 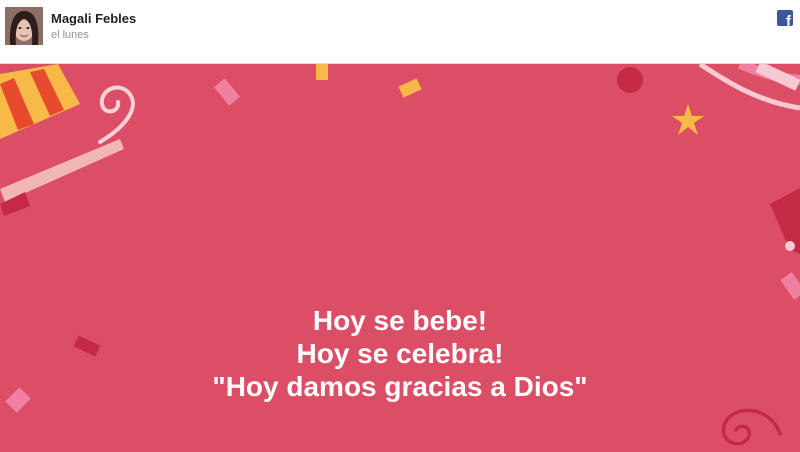 I want to click on post-header: Magali Febles el lunes f, so click(x=400, y=32).